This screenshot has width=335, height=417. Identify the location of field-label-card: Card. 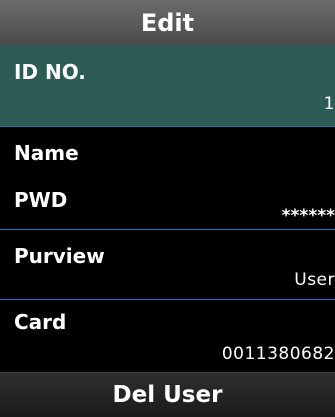
(40, 322).